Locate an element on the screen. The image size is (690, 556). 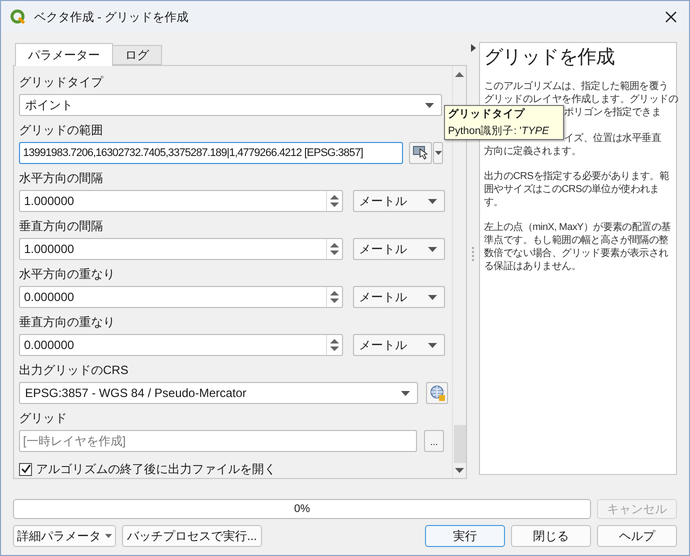
tab: パラメーター is located at coordinates (64, 54).